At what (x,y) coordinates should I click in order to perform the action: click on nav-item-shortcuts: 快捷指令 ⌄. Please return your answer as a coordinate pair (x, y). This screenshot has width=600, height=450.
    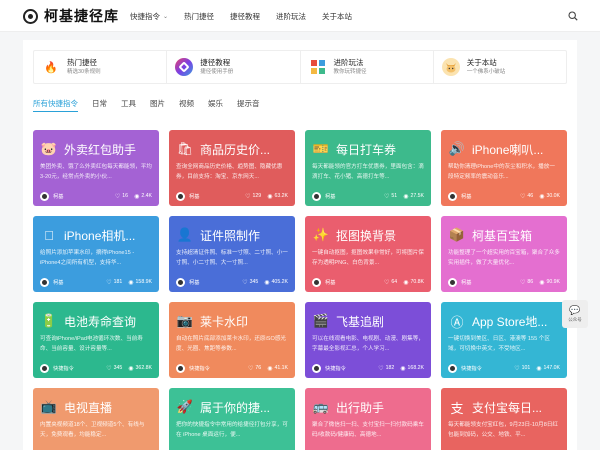
    Looking at the image, I should click on (149, 16).